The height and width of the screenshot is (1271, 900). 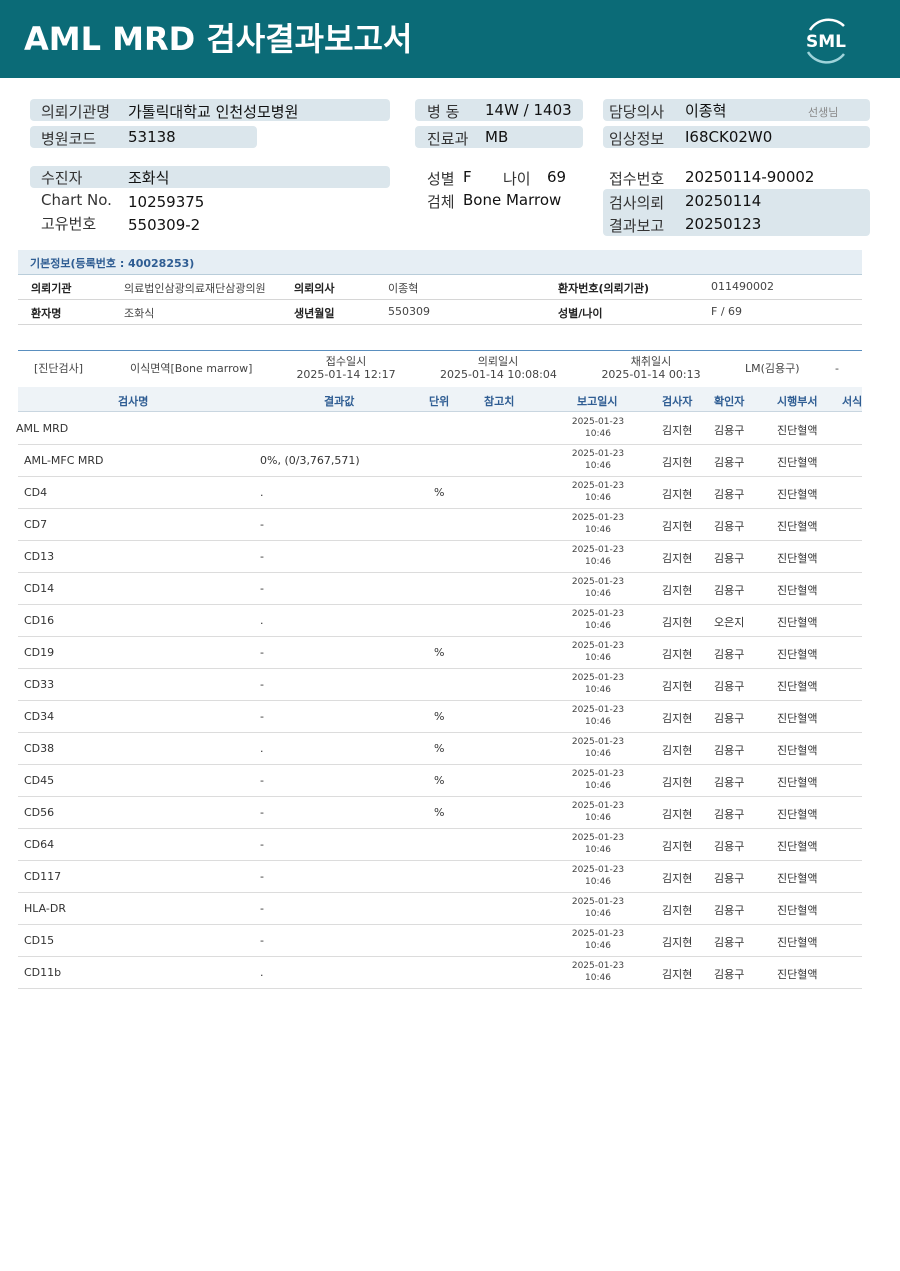 What do you see at coordinates (440, 620) in the screenshot?
I see `table-row: CD16. 김지현 오은지 진단혈액 2025-01-23 10:46` at bounding box center [440, 620].